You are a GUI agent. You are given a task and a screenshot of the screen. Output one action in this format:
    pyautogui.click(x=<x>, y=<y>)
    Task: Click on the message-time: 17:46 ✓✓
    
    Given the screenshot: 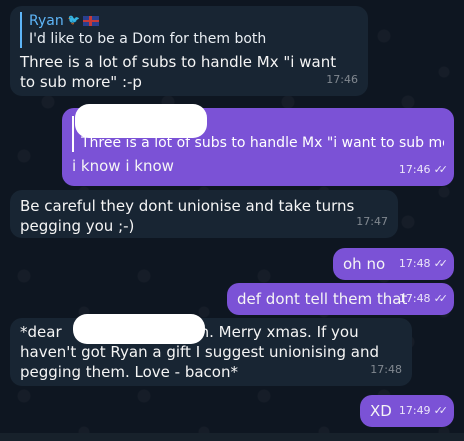 What is the action you would take?
    pyautogui.click(x=423, y=170)
    